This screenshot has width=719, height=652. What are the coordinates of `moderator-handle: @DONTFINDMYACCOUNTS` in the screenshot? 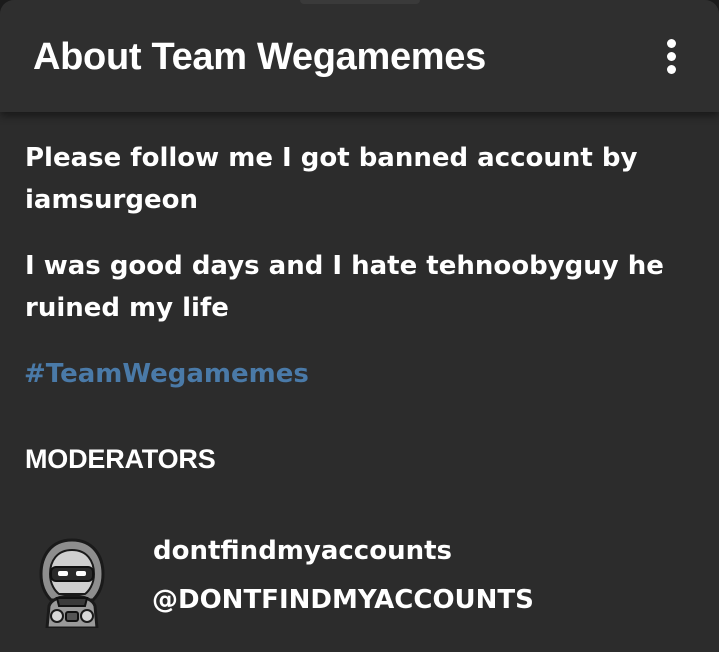 It's located at (343, 600).